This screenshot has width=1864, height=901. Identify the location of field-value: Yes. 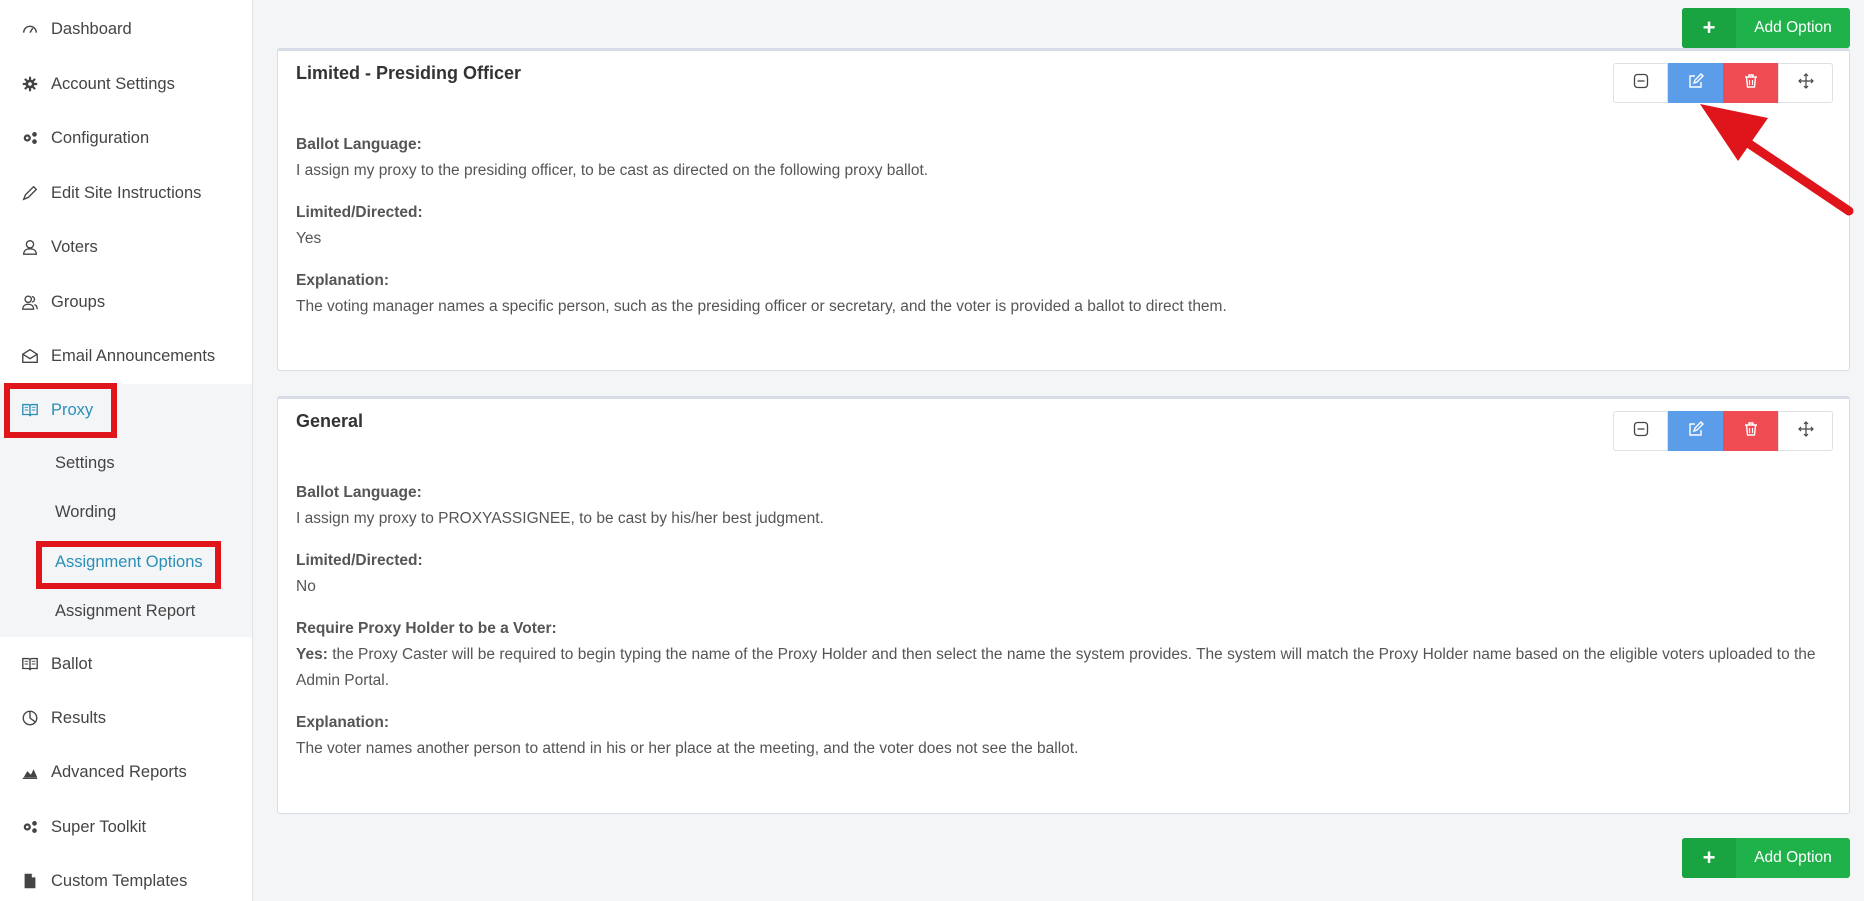
(309, 238).